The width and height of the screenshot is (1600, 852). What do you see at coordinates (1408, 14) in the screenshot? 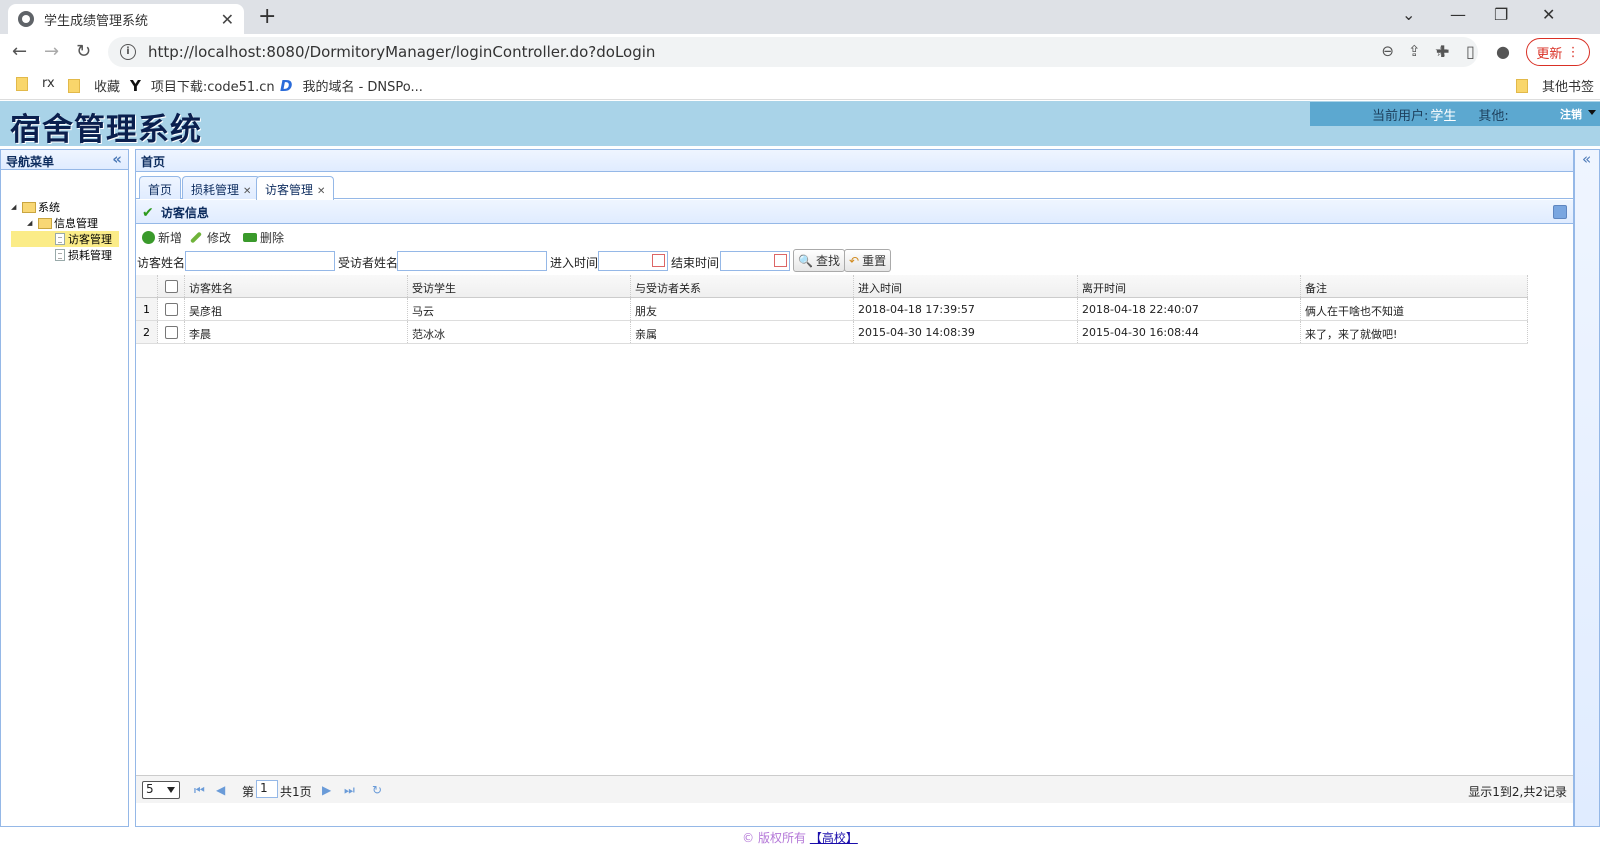
I see `tab-search-icon: ⌄` at bounding box center [1408, 14].